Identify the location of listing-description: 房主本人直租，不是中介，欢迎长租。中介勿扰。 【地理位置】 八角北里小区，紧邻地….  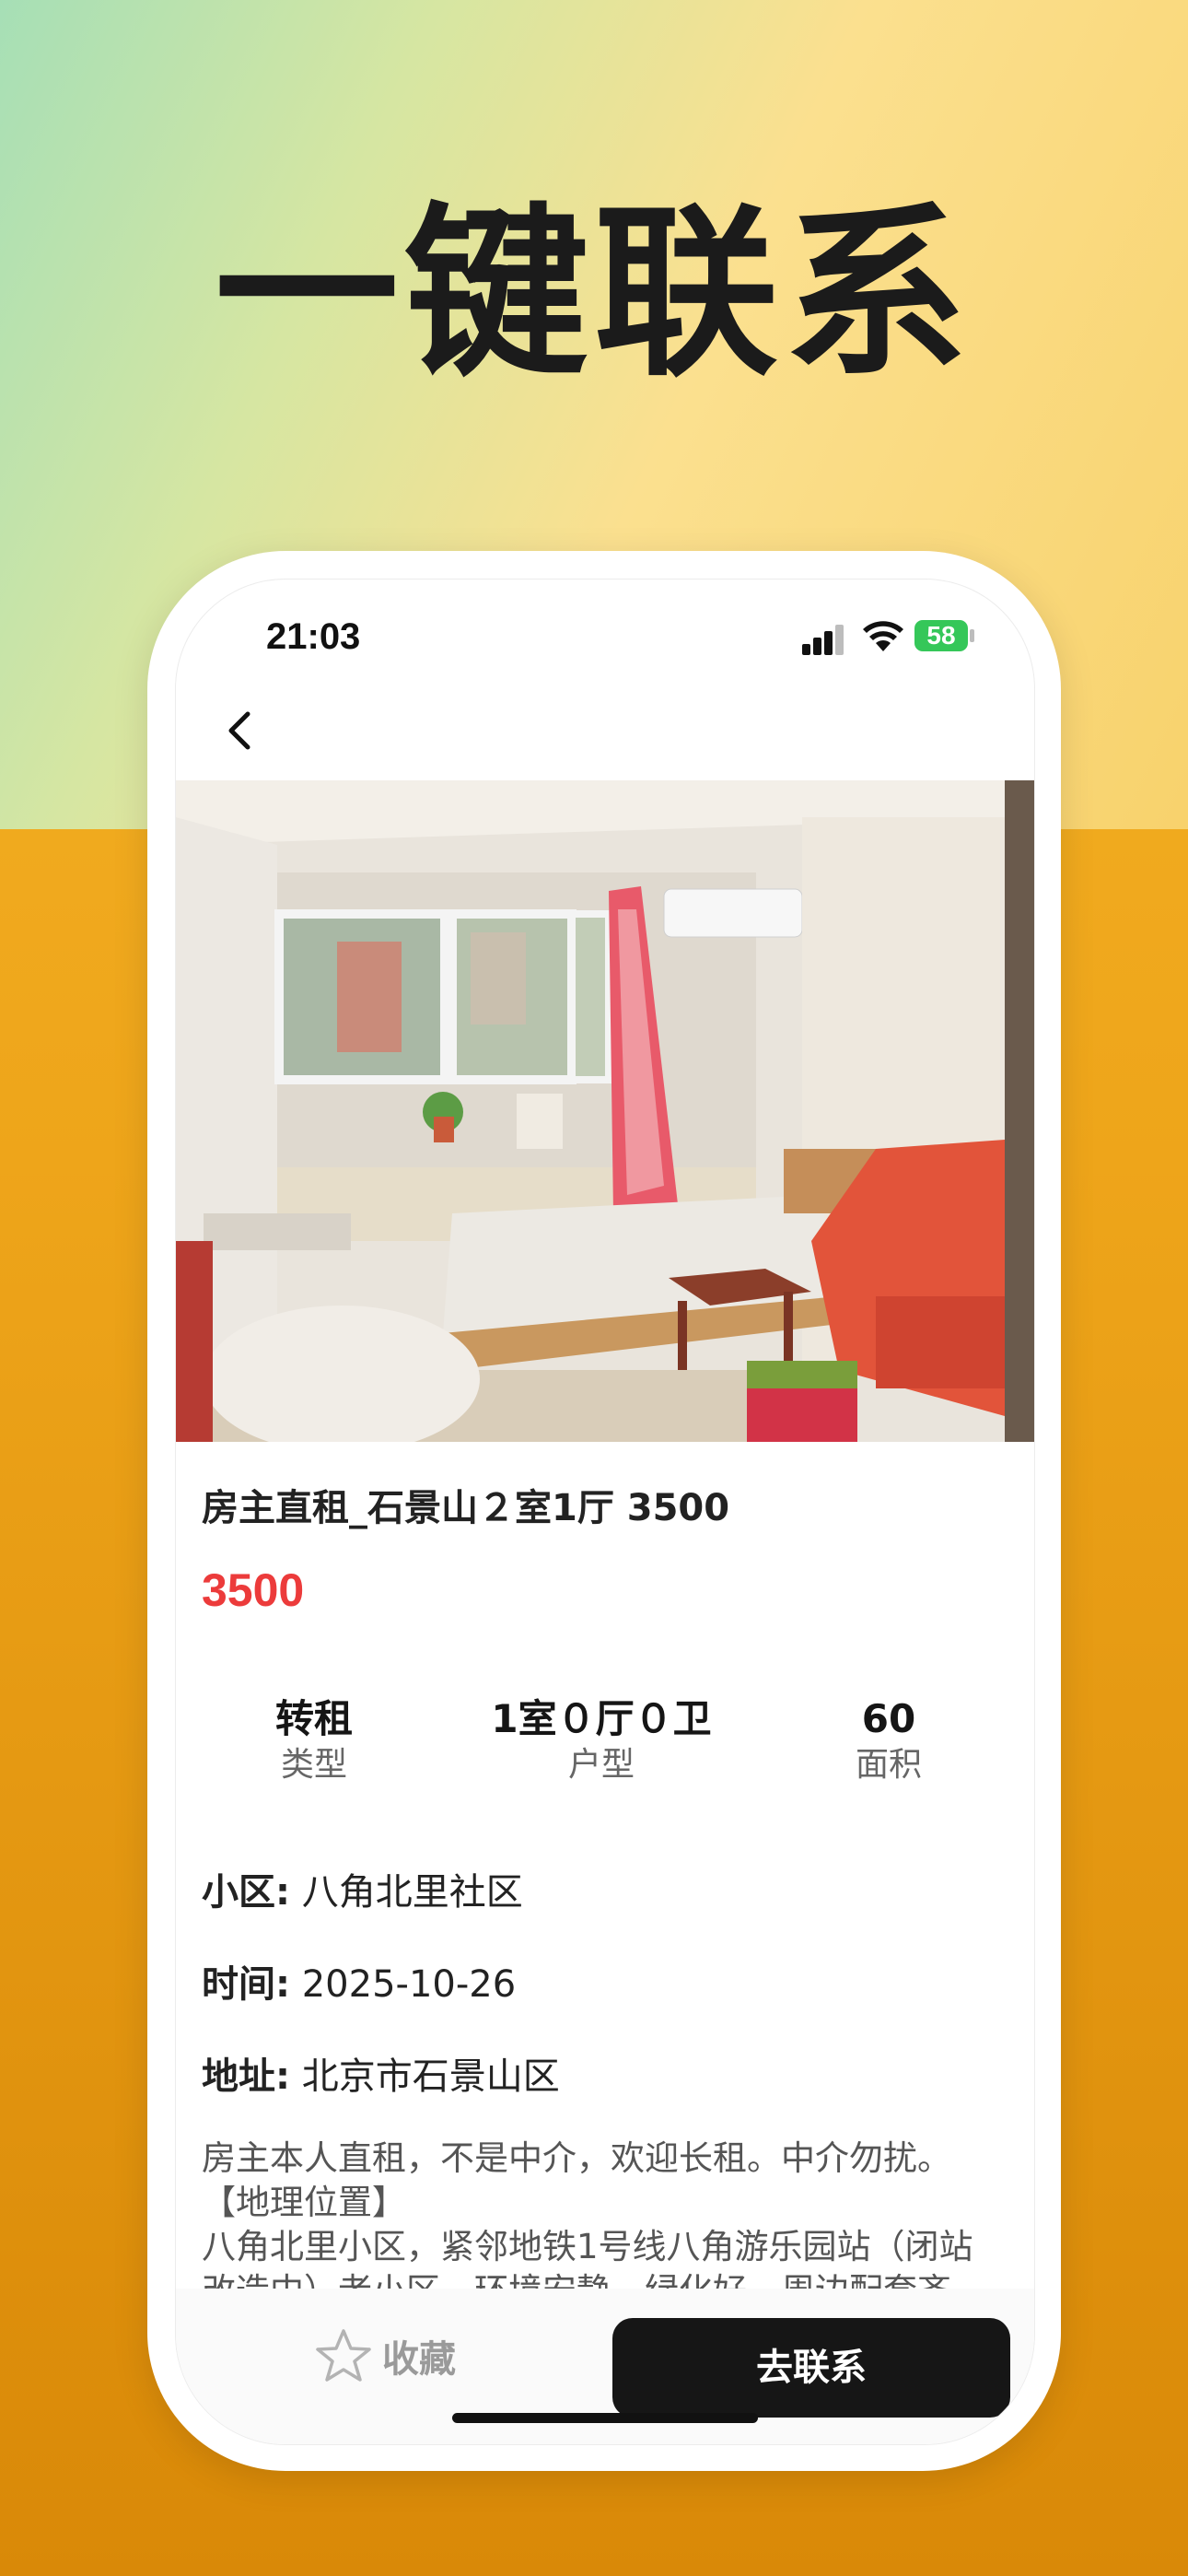
(607, 2215).